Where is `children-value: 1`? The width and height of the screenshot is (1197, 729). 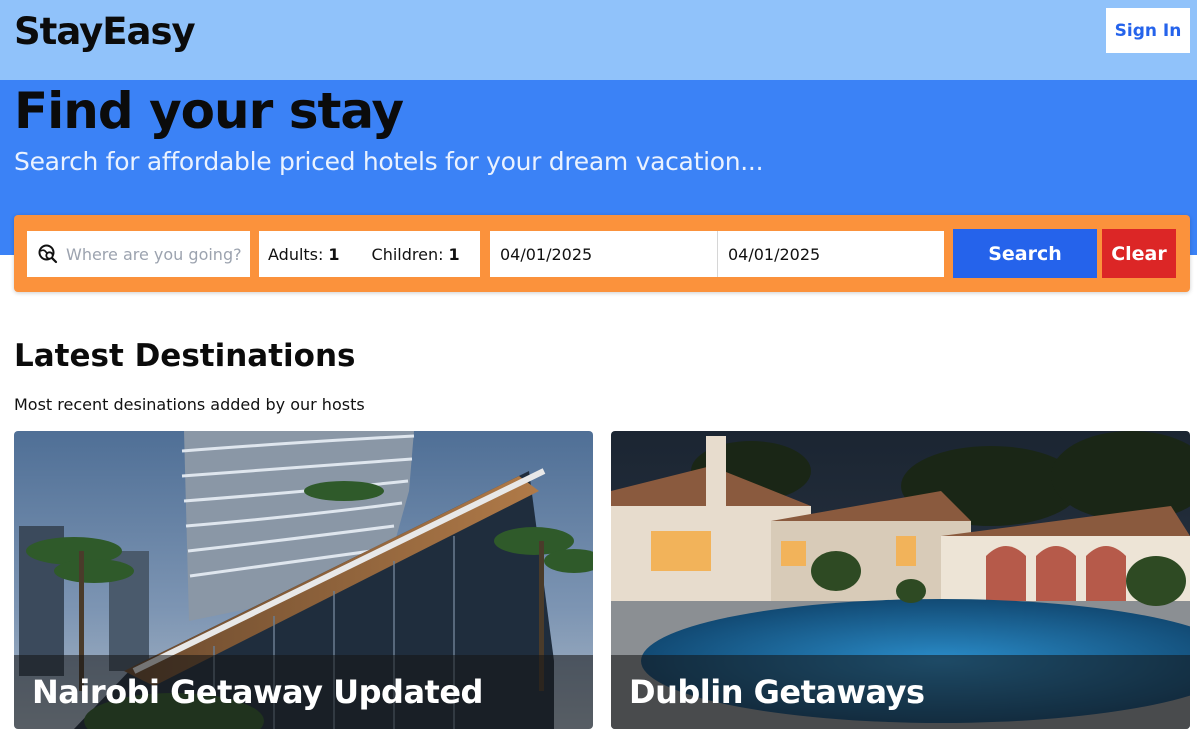 children-value: 1 is located at coordinates (454, 254).